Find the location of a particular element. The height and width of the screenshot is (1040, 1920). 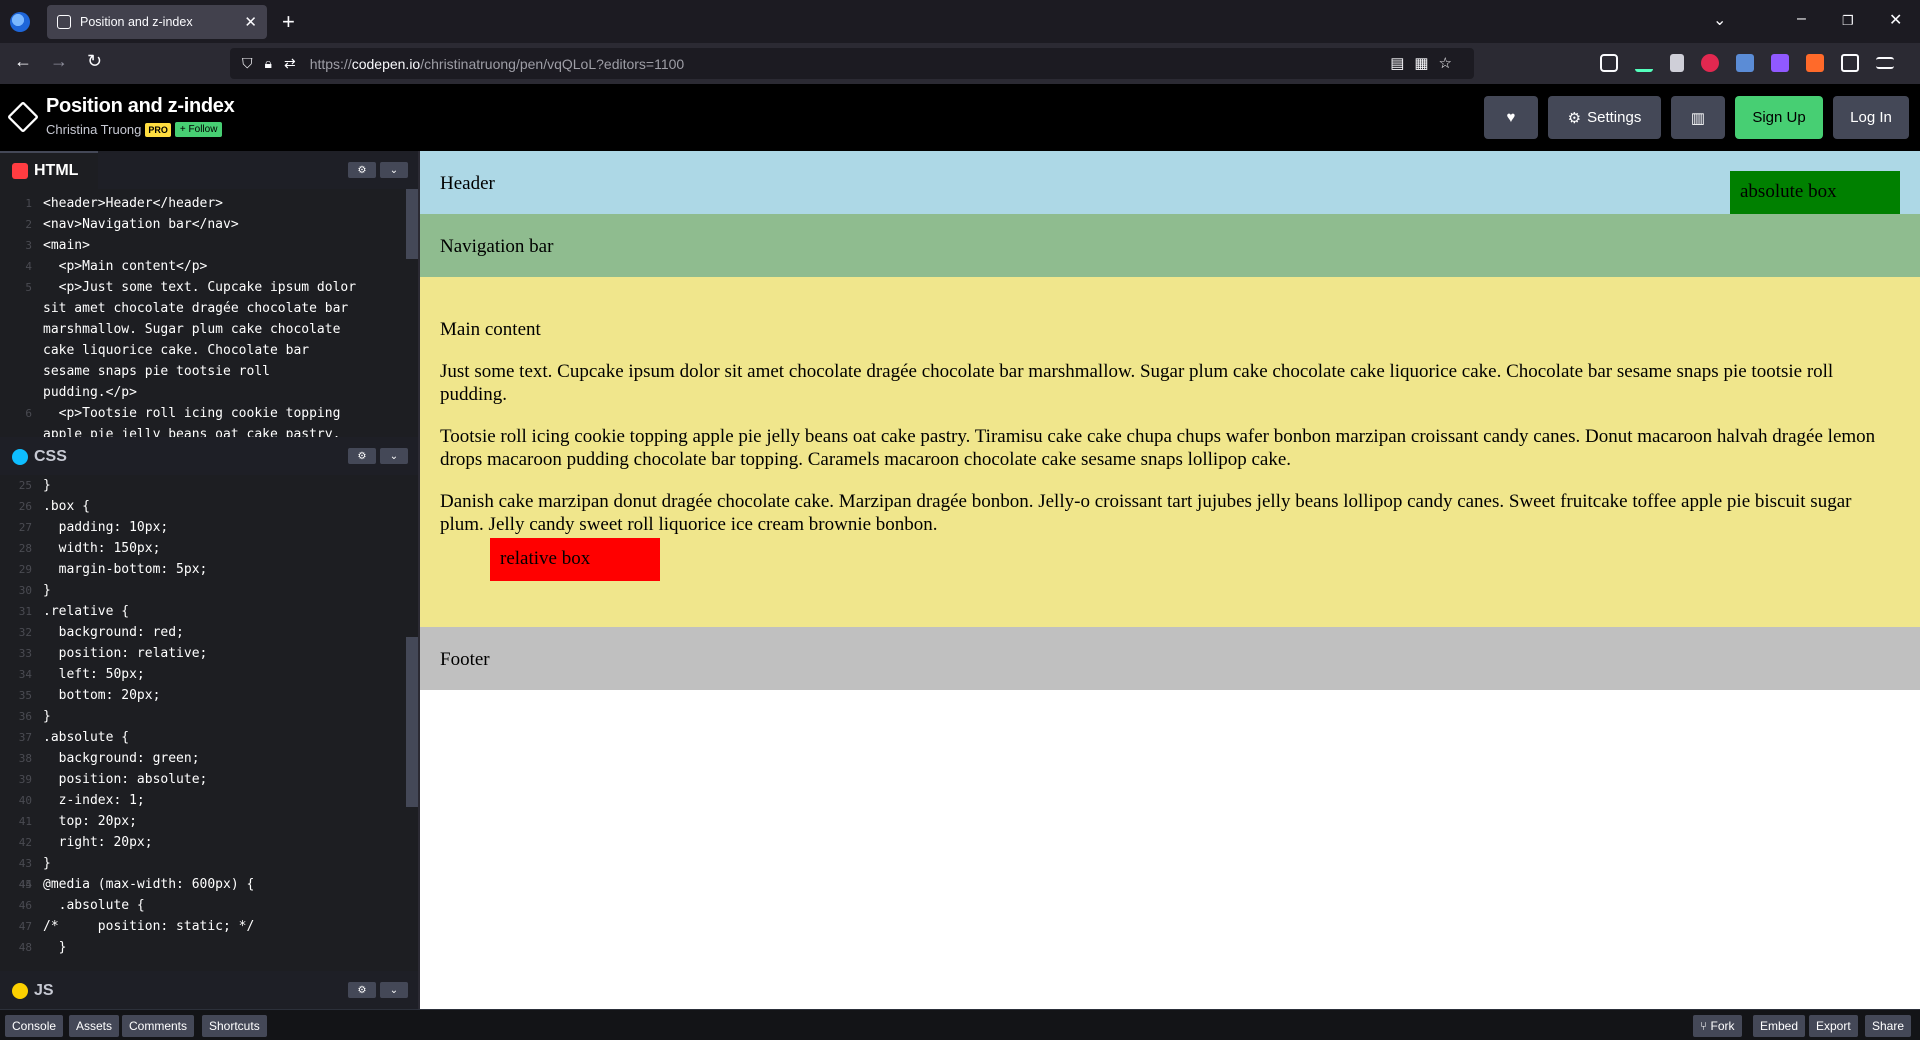

code-line: 45 @media (max-width: 600px) { is located at coordinates (209, 884).